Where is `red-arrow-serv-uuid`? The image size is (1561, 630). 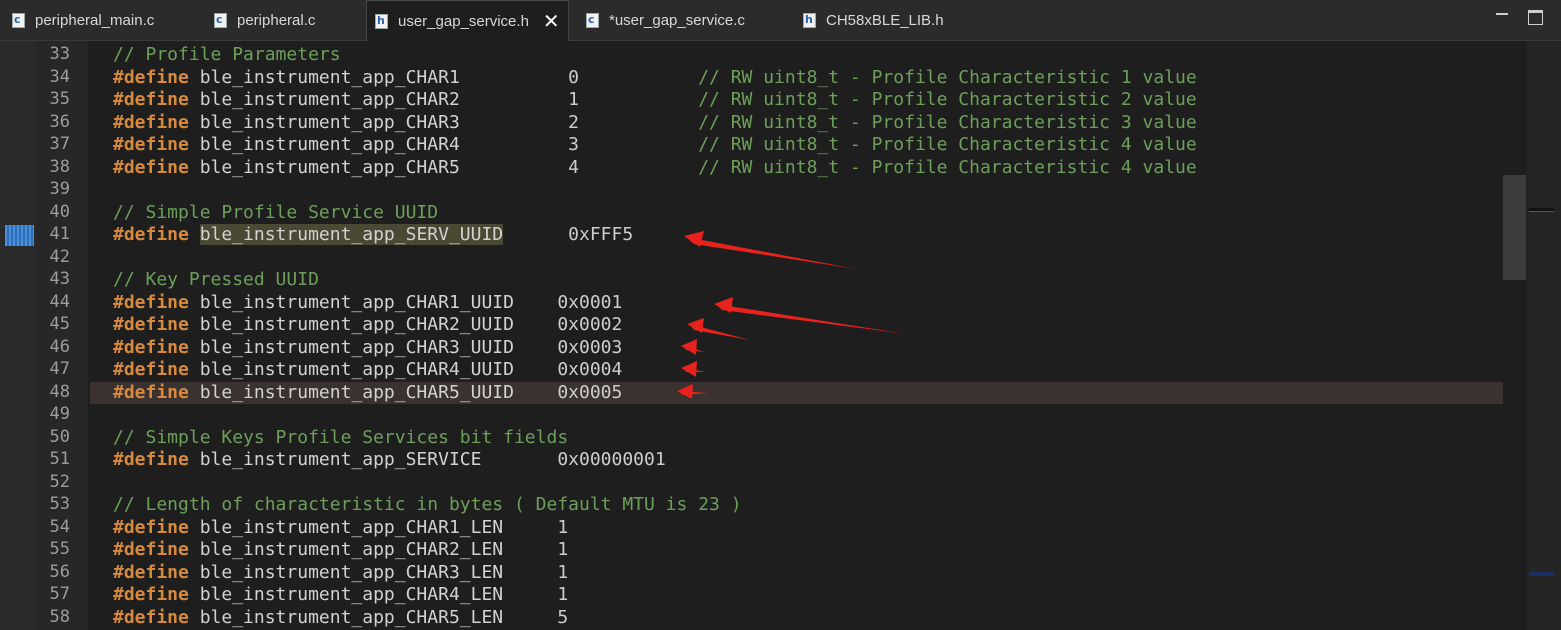
red-arrow-serv-uuid is located at coordinates (770, 250).